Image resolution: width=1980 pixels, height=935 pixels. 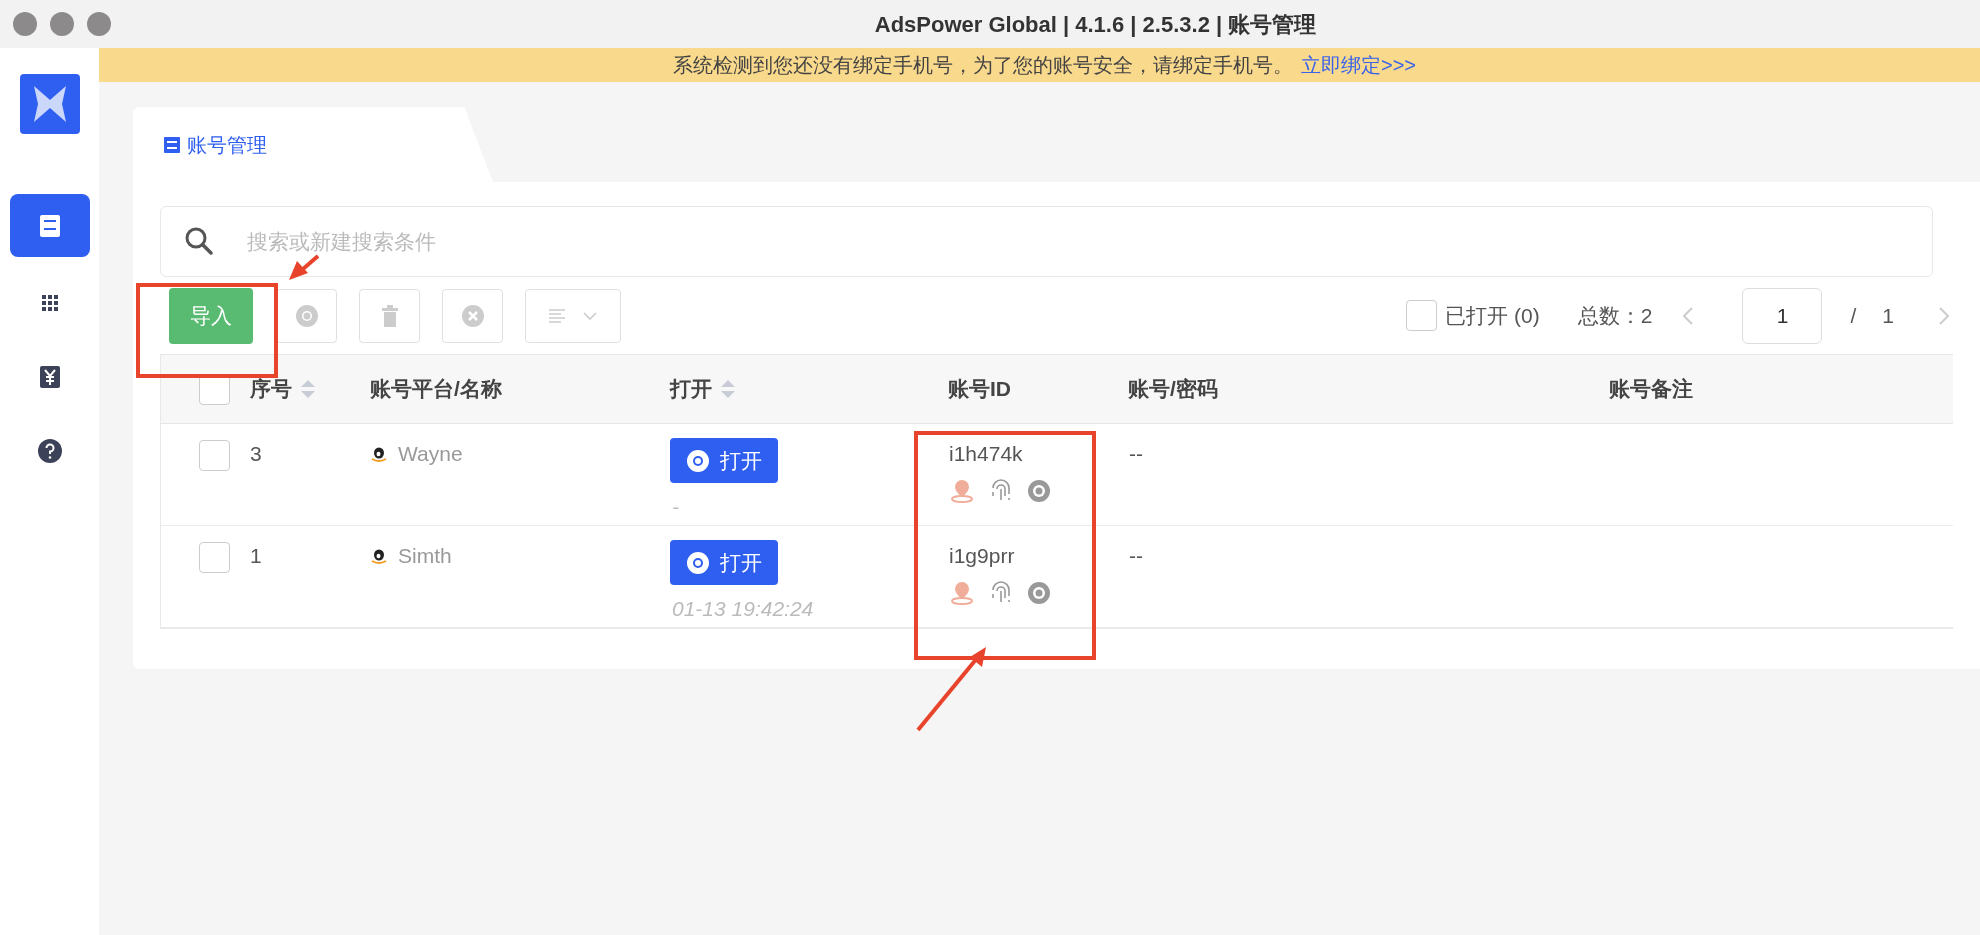 What do you see at coordinates (691, 389) in the screenshot?
I see `column-header: 打开` at bounding box center [691, 389].